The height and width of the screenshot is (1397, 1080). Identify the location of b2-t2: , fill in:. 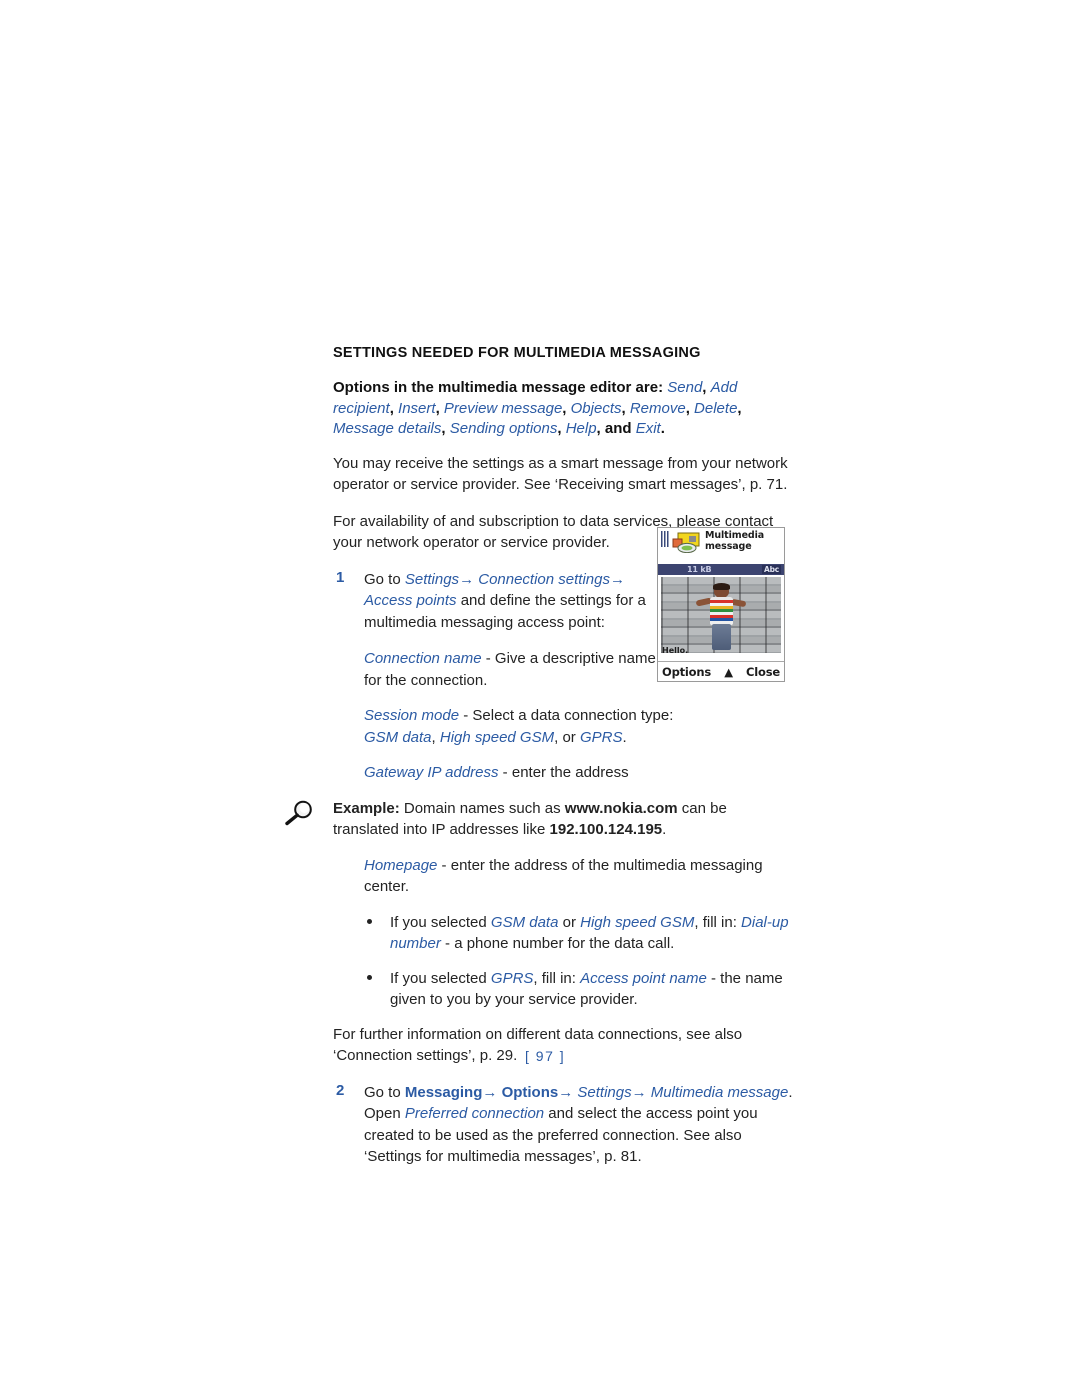
(557, 978).